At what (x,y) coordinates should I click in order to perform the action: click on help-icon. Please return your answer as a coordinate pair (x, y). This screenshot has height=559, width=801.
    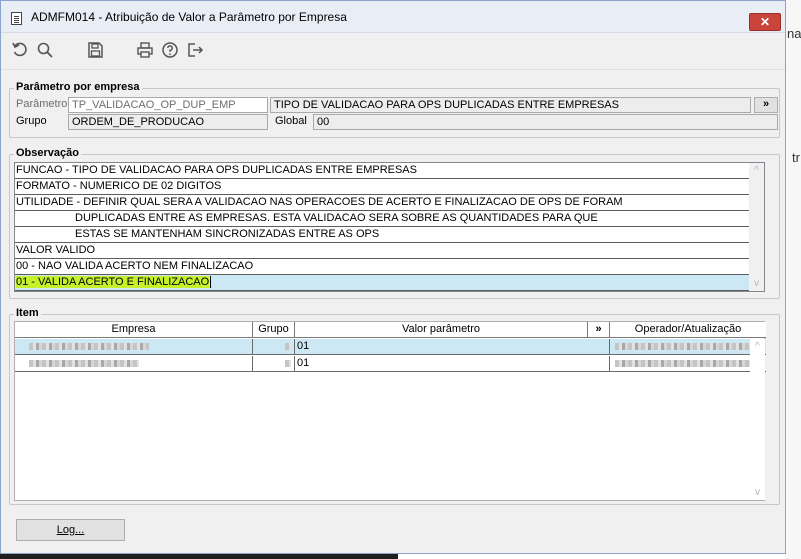
    Looking at the image, I should click on (170, 51).